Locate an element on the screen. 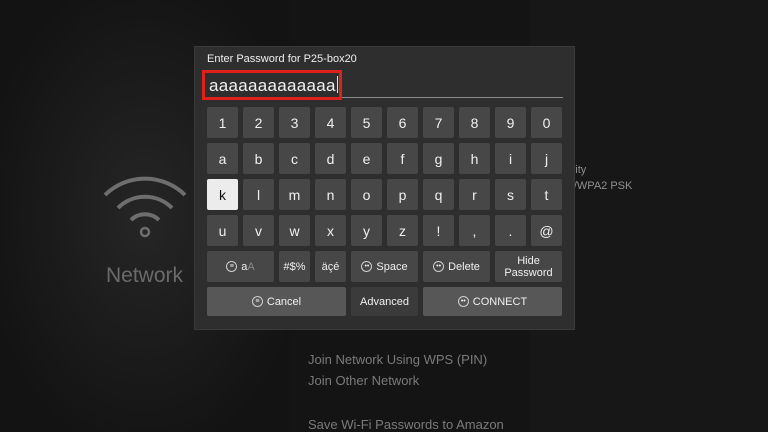 This screenshot has width=768, height=432. key-4: 4 is located at coordinates (330, 122).